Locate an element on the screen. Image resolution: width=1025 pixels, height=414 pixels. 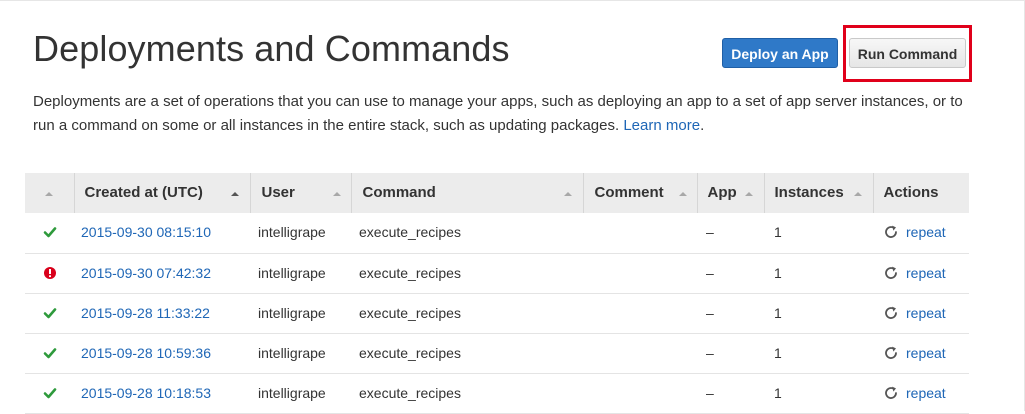
top-divider is located at coordinates (512, 0).